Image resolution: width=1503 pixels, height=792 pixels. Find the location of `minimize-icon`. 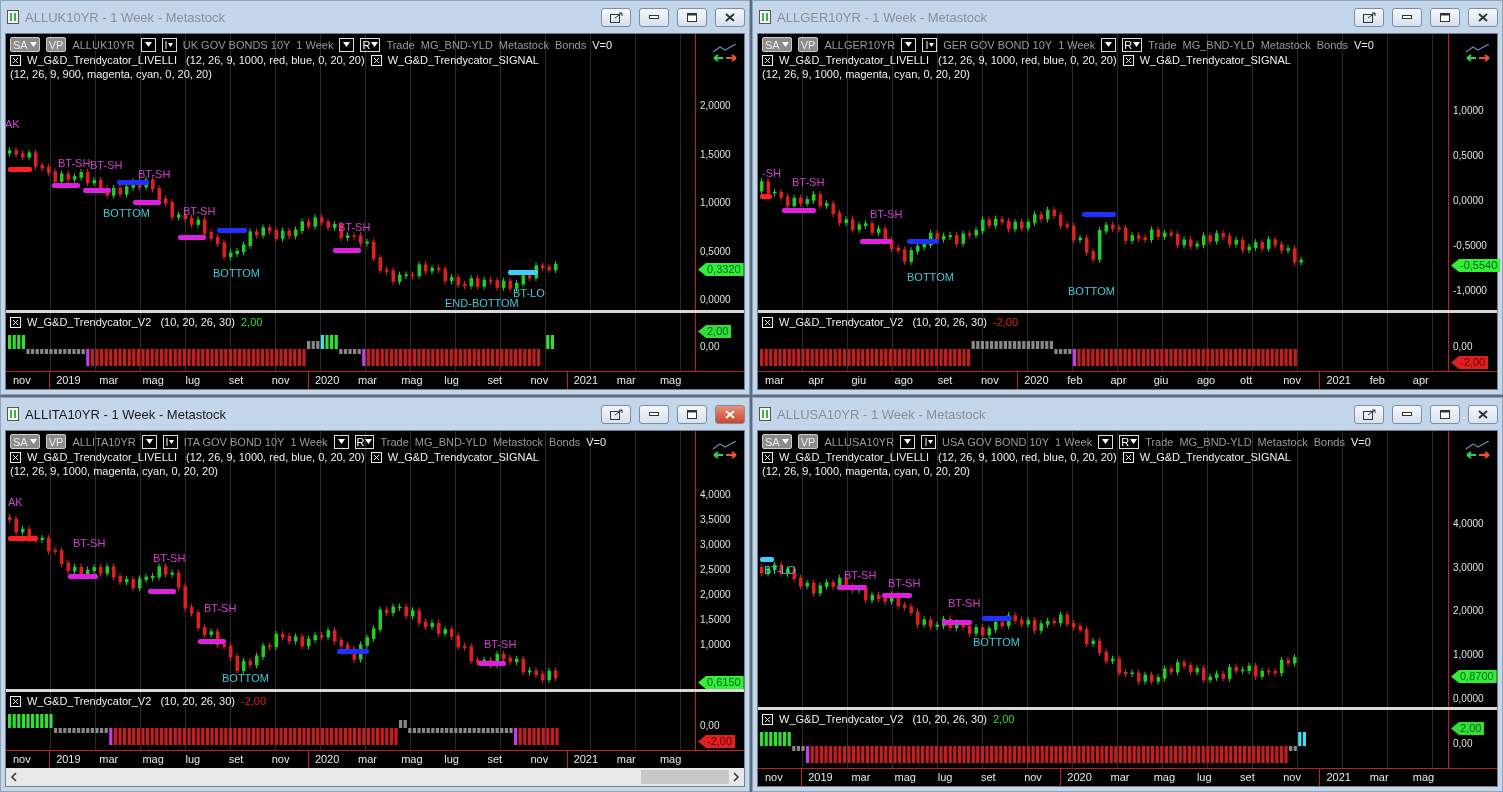

minimize-icon is located at coordinates (1407, 17).